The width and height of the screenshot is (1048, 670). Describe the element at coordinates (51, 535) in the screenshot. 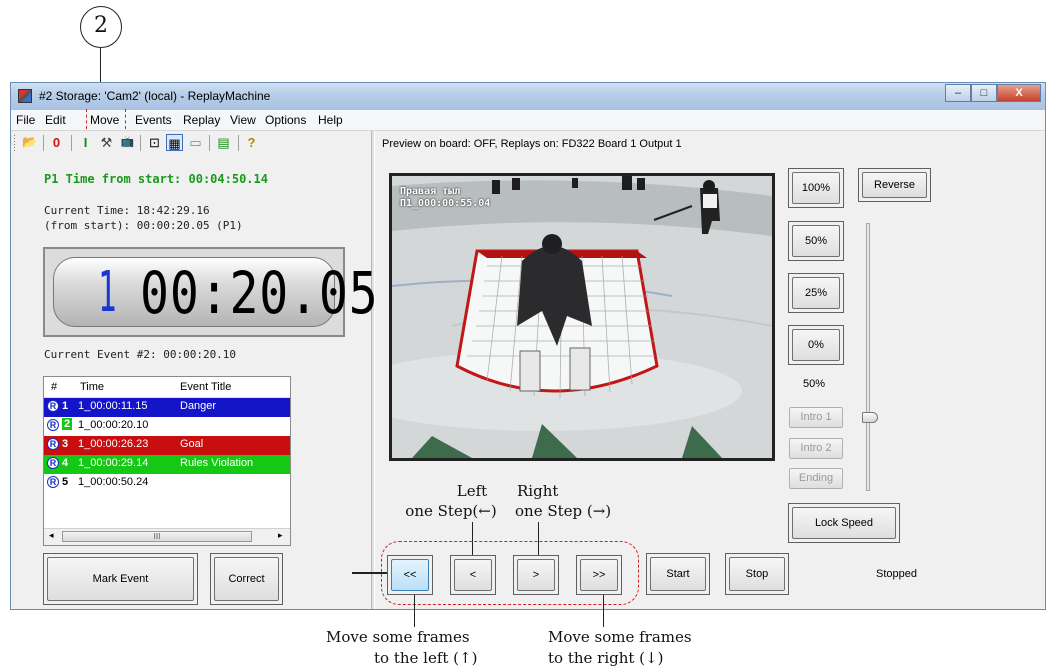

I see `scroll-left-arrow-icon: ◂` at that location.